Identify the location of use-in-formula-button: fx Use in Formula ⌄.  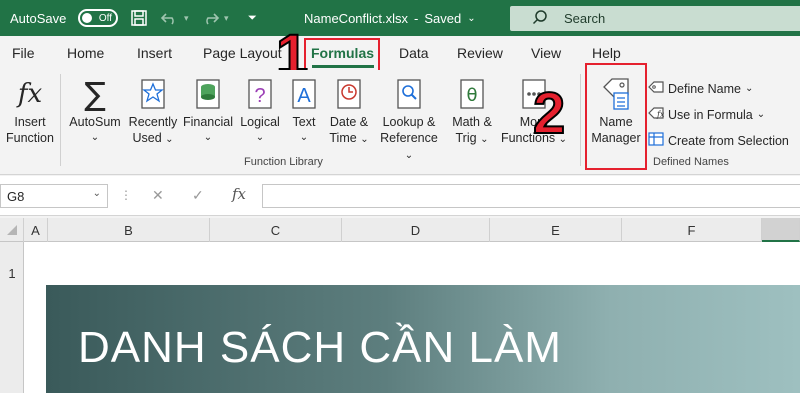
(706, 114).